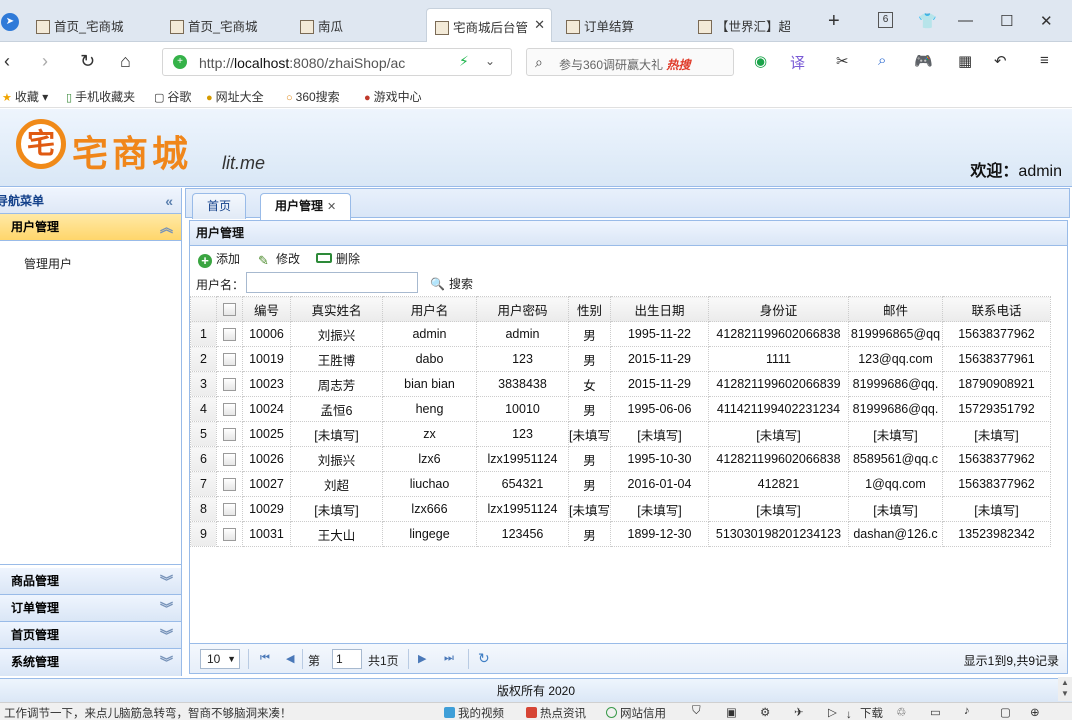 The height and width of the screenshot is (720, 1072). What do you see at coordinates (765, 712) in the screenshot?
I see `settings-status-icon: ⚙` at bounding box center [765, 712].